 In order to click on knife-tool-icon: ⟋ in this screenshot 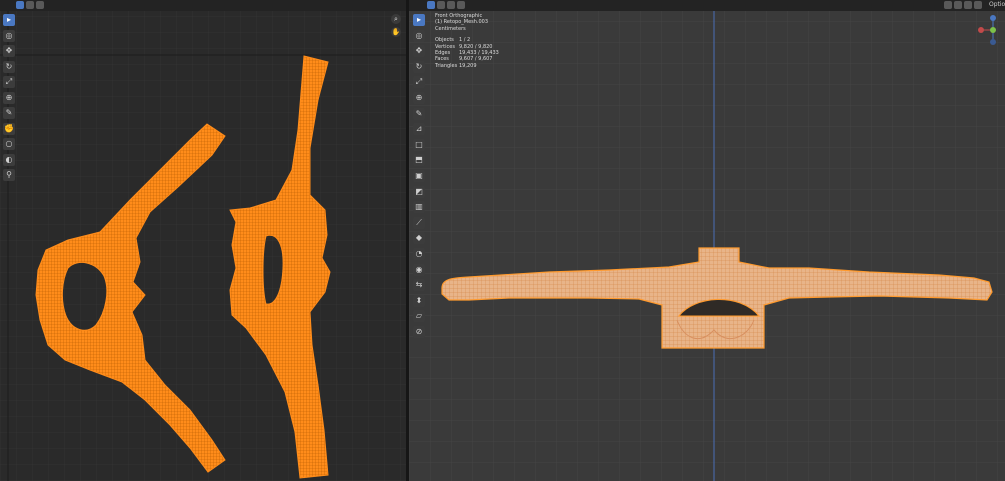, I will do `click(419, 222)`.